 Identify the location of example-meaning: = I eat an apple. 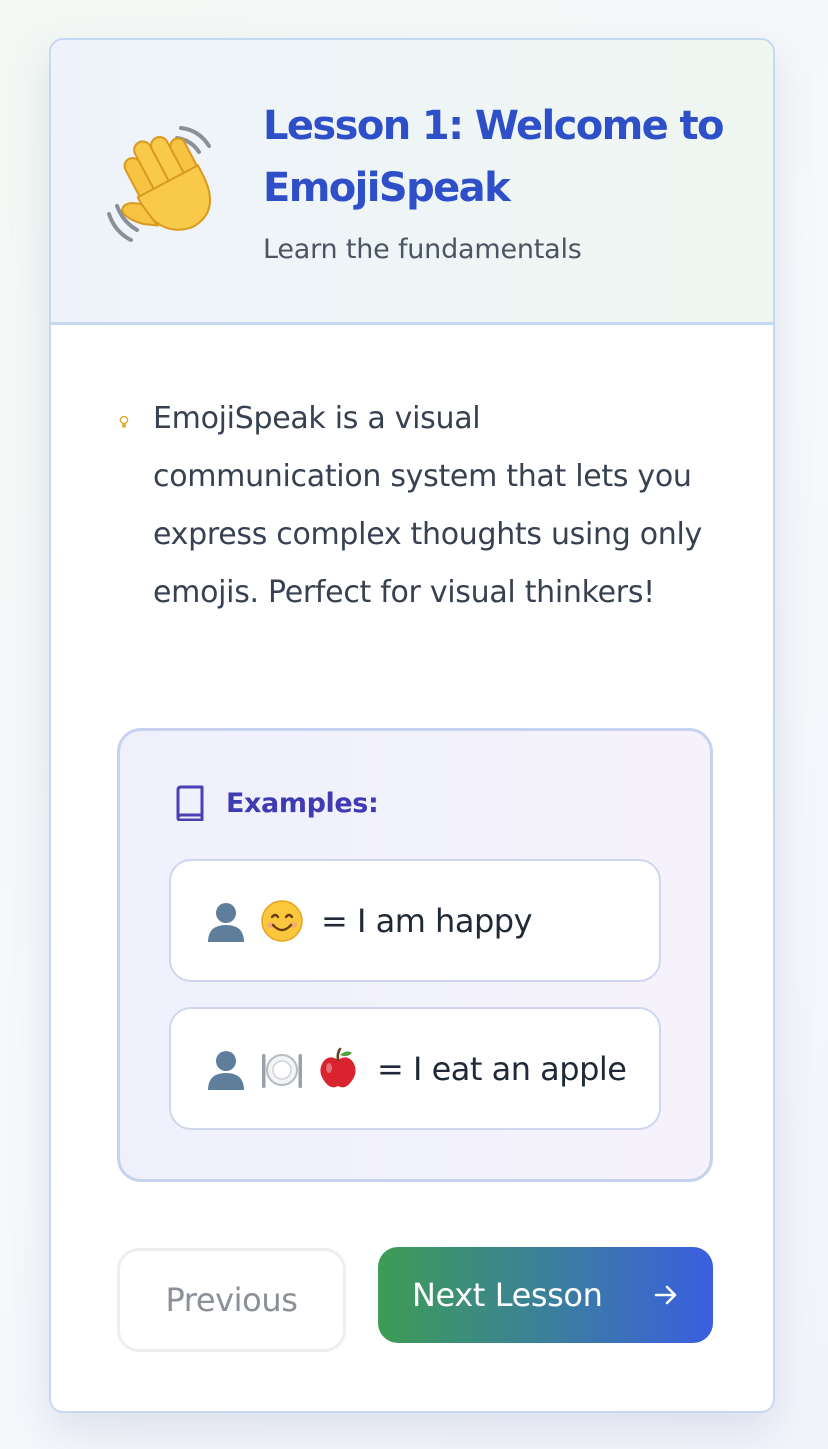
(502, 1068).